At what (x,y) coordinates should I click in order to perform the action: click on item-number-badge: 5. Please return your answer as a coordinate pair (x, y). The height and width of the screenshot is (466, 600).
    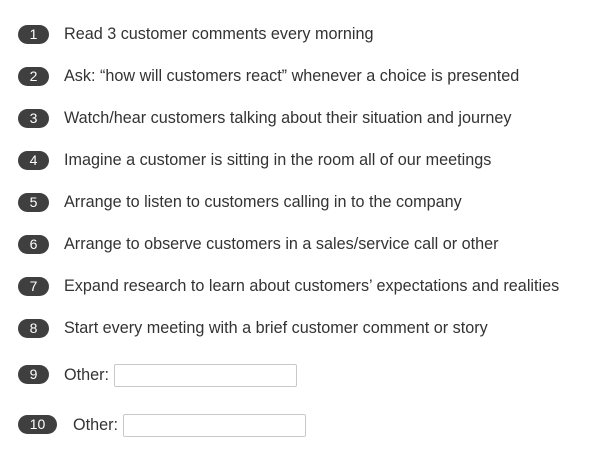
    Looking at the image, I should click on (33, 202).